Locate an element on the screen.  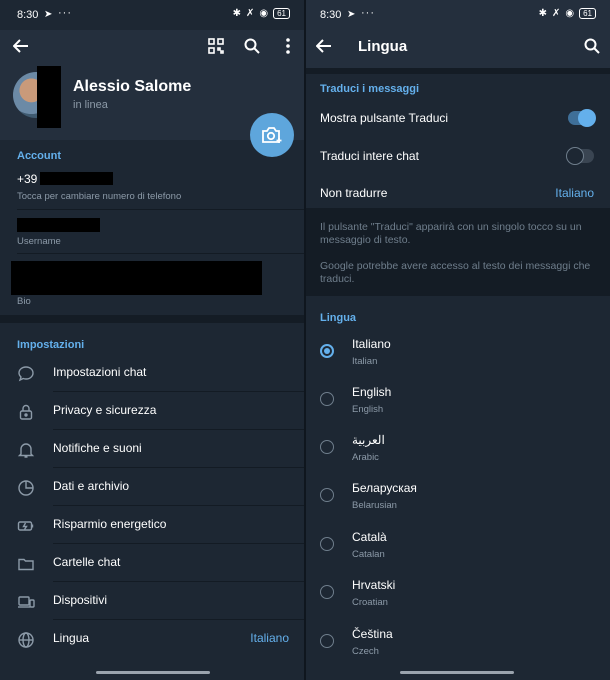
redacted-bio is located at coordinates (136, 278).